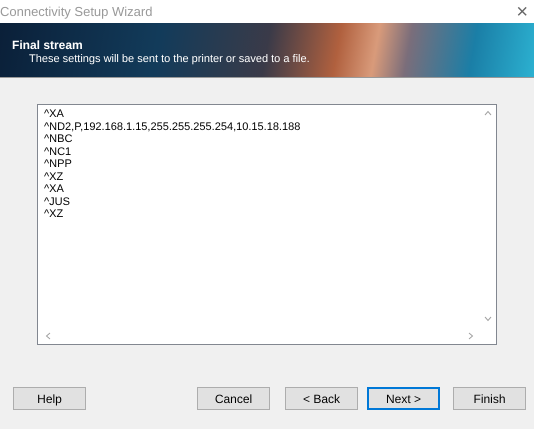 The image size is (534, 429). Describe the element at coordinates (58, 164) in the screenshot. I see `stream-line: ^NPP` at that location.